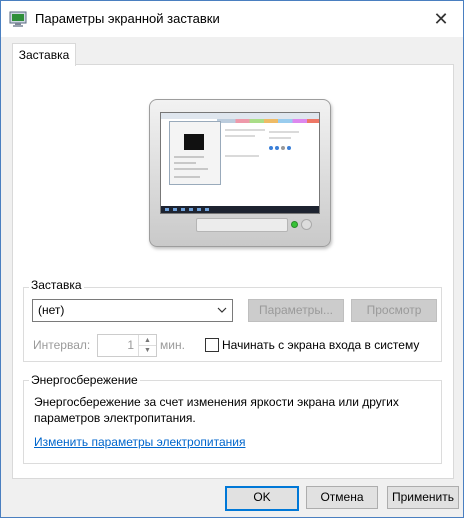 The width and height of the screenshot is (464, 518). What do you see at coordinates (51, 310) in the screenshot?
I see `screensaver-select-value: (нет)` at bounding box center [51, 310].